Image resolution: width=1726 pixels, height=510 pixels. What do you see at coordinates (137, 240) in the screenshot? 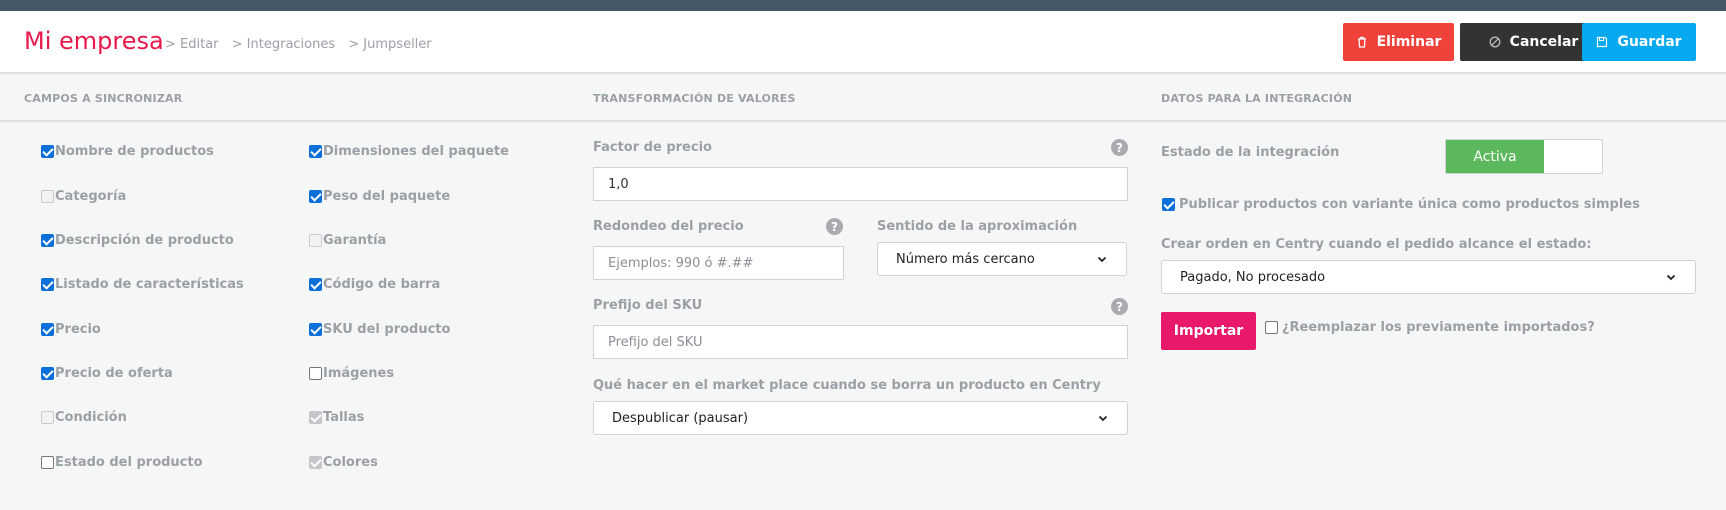
I see `field-checkbox: Descripción de producto` at bounding box center [137, 240].